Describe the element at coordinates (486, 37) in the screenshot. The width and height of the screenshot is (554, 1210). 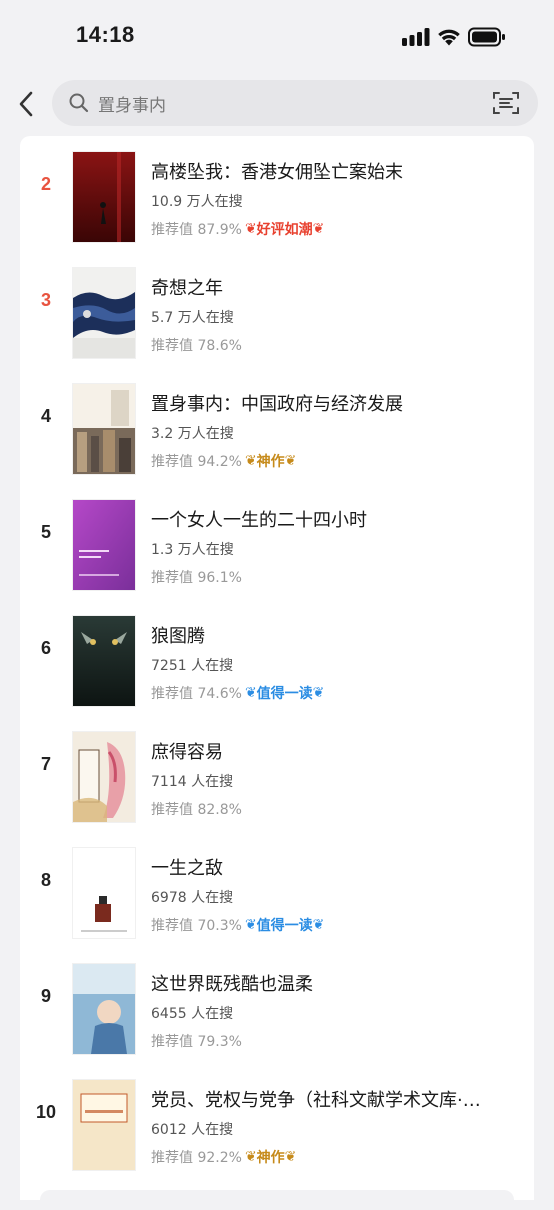
I see `battery-icon` at that location.